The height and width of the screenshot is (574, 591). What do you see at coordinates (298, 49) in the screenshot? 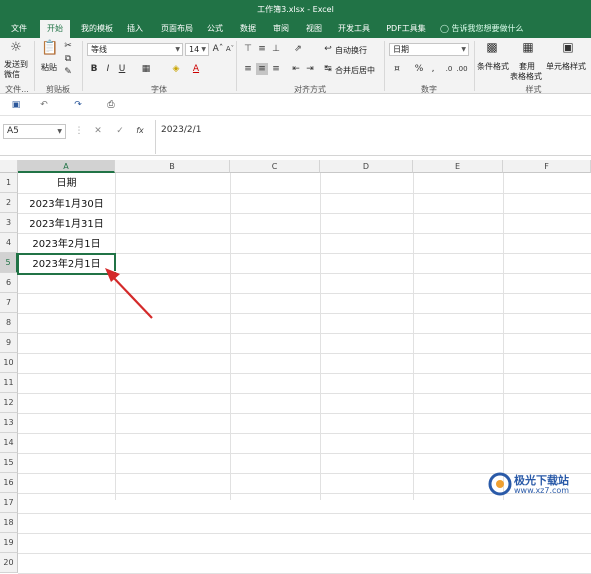
I see `orientation-icon: ⇗` at bounding box center [298, 49].